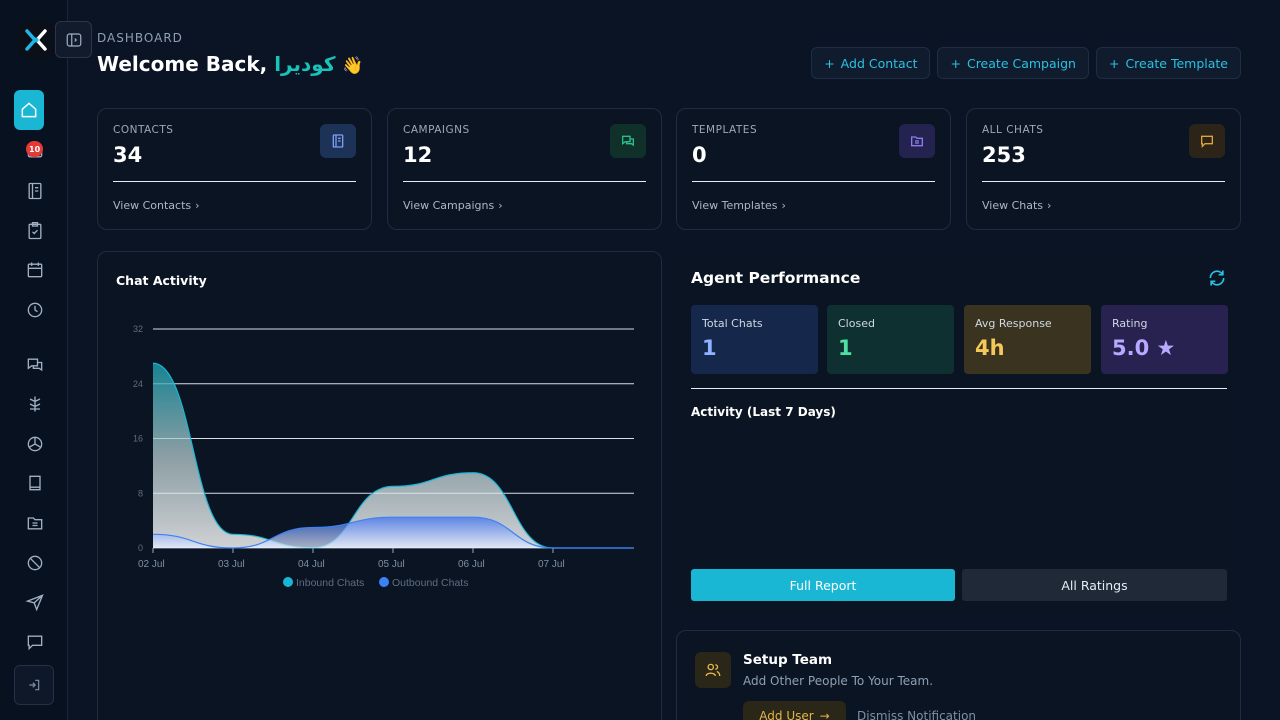 This screenshot has width=1280, height=720. I want to click on book-icon, so click(35, 483).